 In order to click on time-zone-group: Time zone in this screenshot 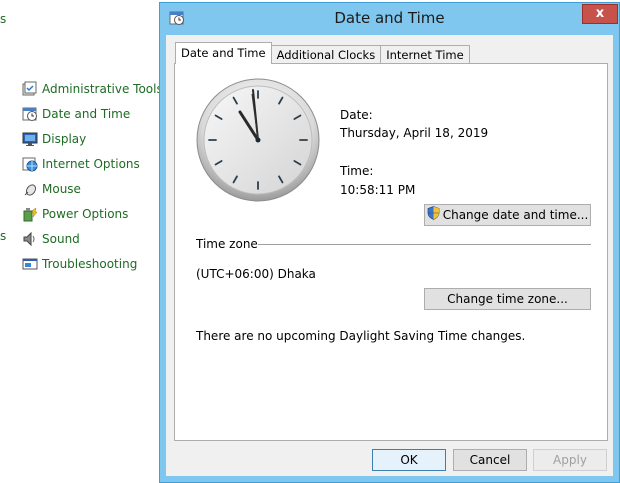, I will do `click(393, 244)`.